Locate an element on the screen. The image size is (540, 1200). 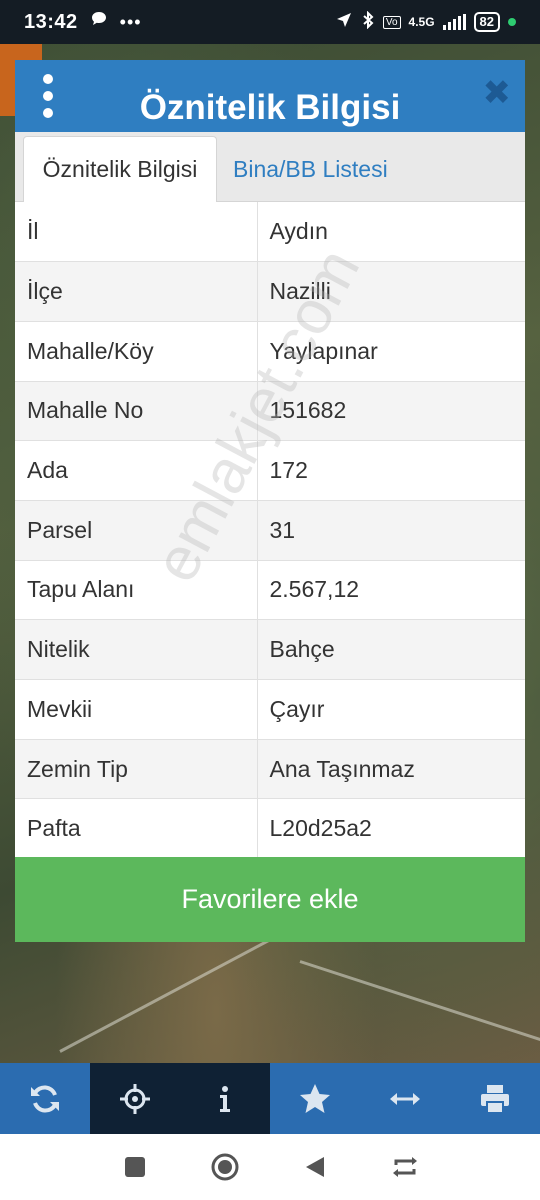
table-row: Pafta L20d25a2 is located at coordinates (270, 828).